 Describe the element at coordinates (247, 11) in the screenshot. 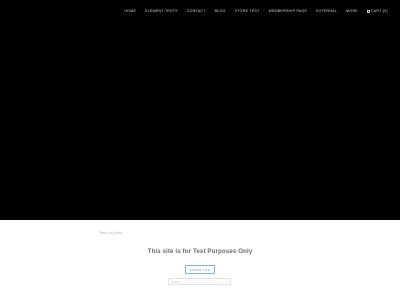

I see `nav-item-store-test: STORE TEST` at that location.